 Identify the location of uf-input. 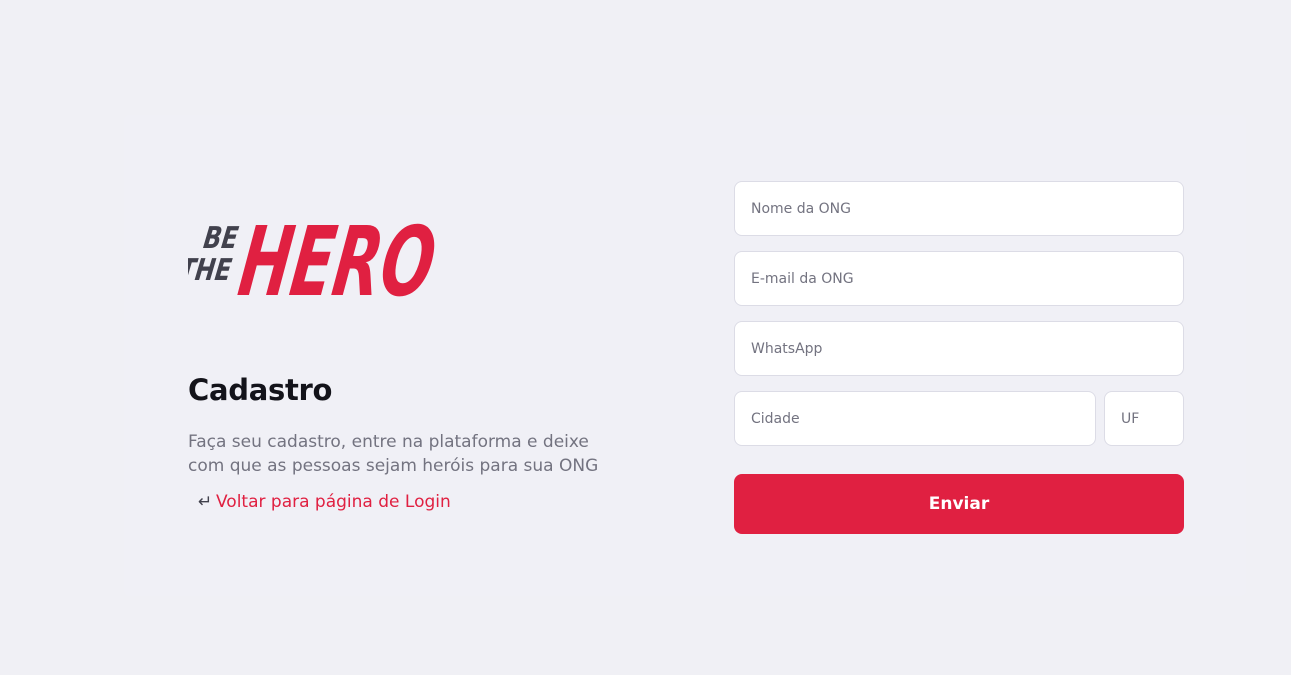
(1144, 418).